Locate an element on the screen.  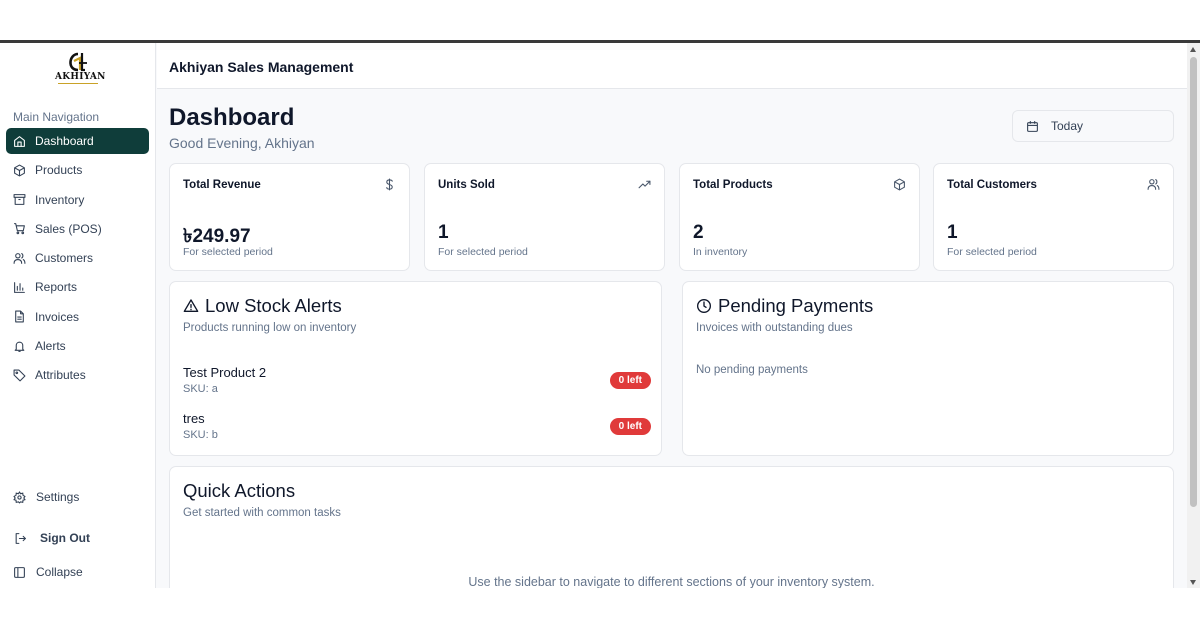
sidebar-item-attributes: Attributes is located at coordinates (77, 375).